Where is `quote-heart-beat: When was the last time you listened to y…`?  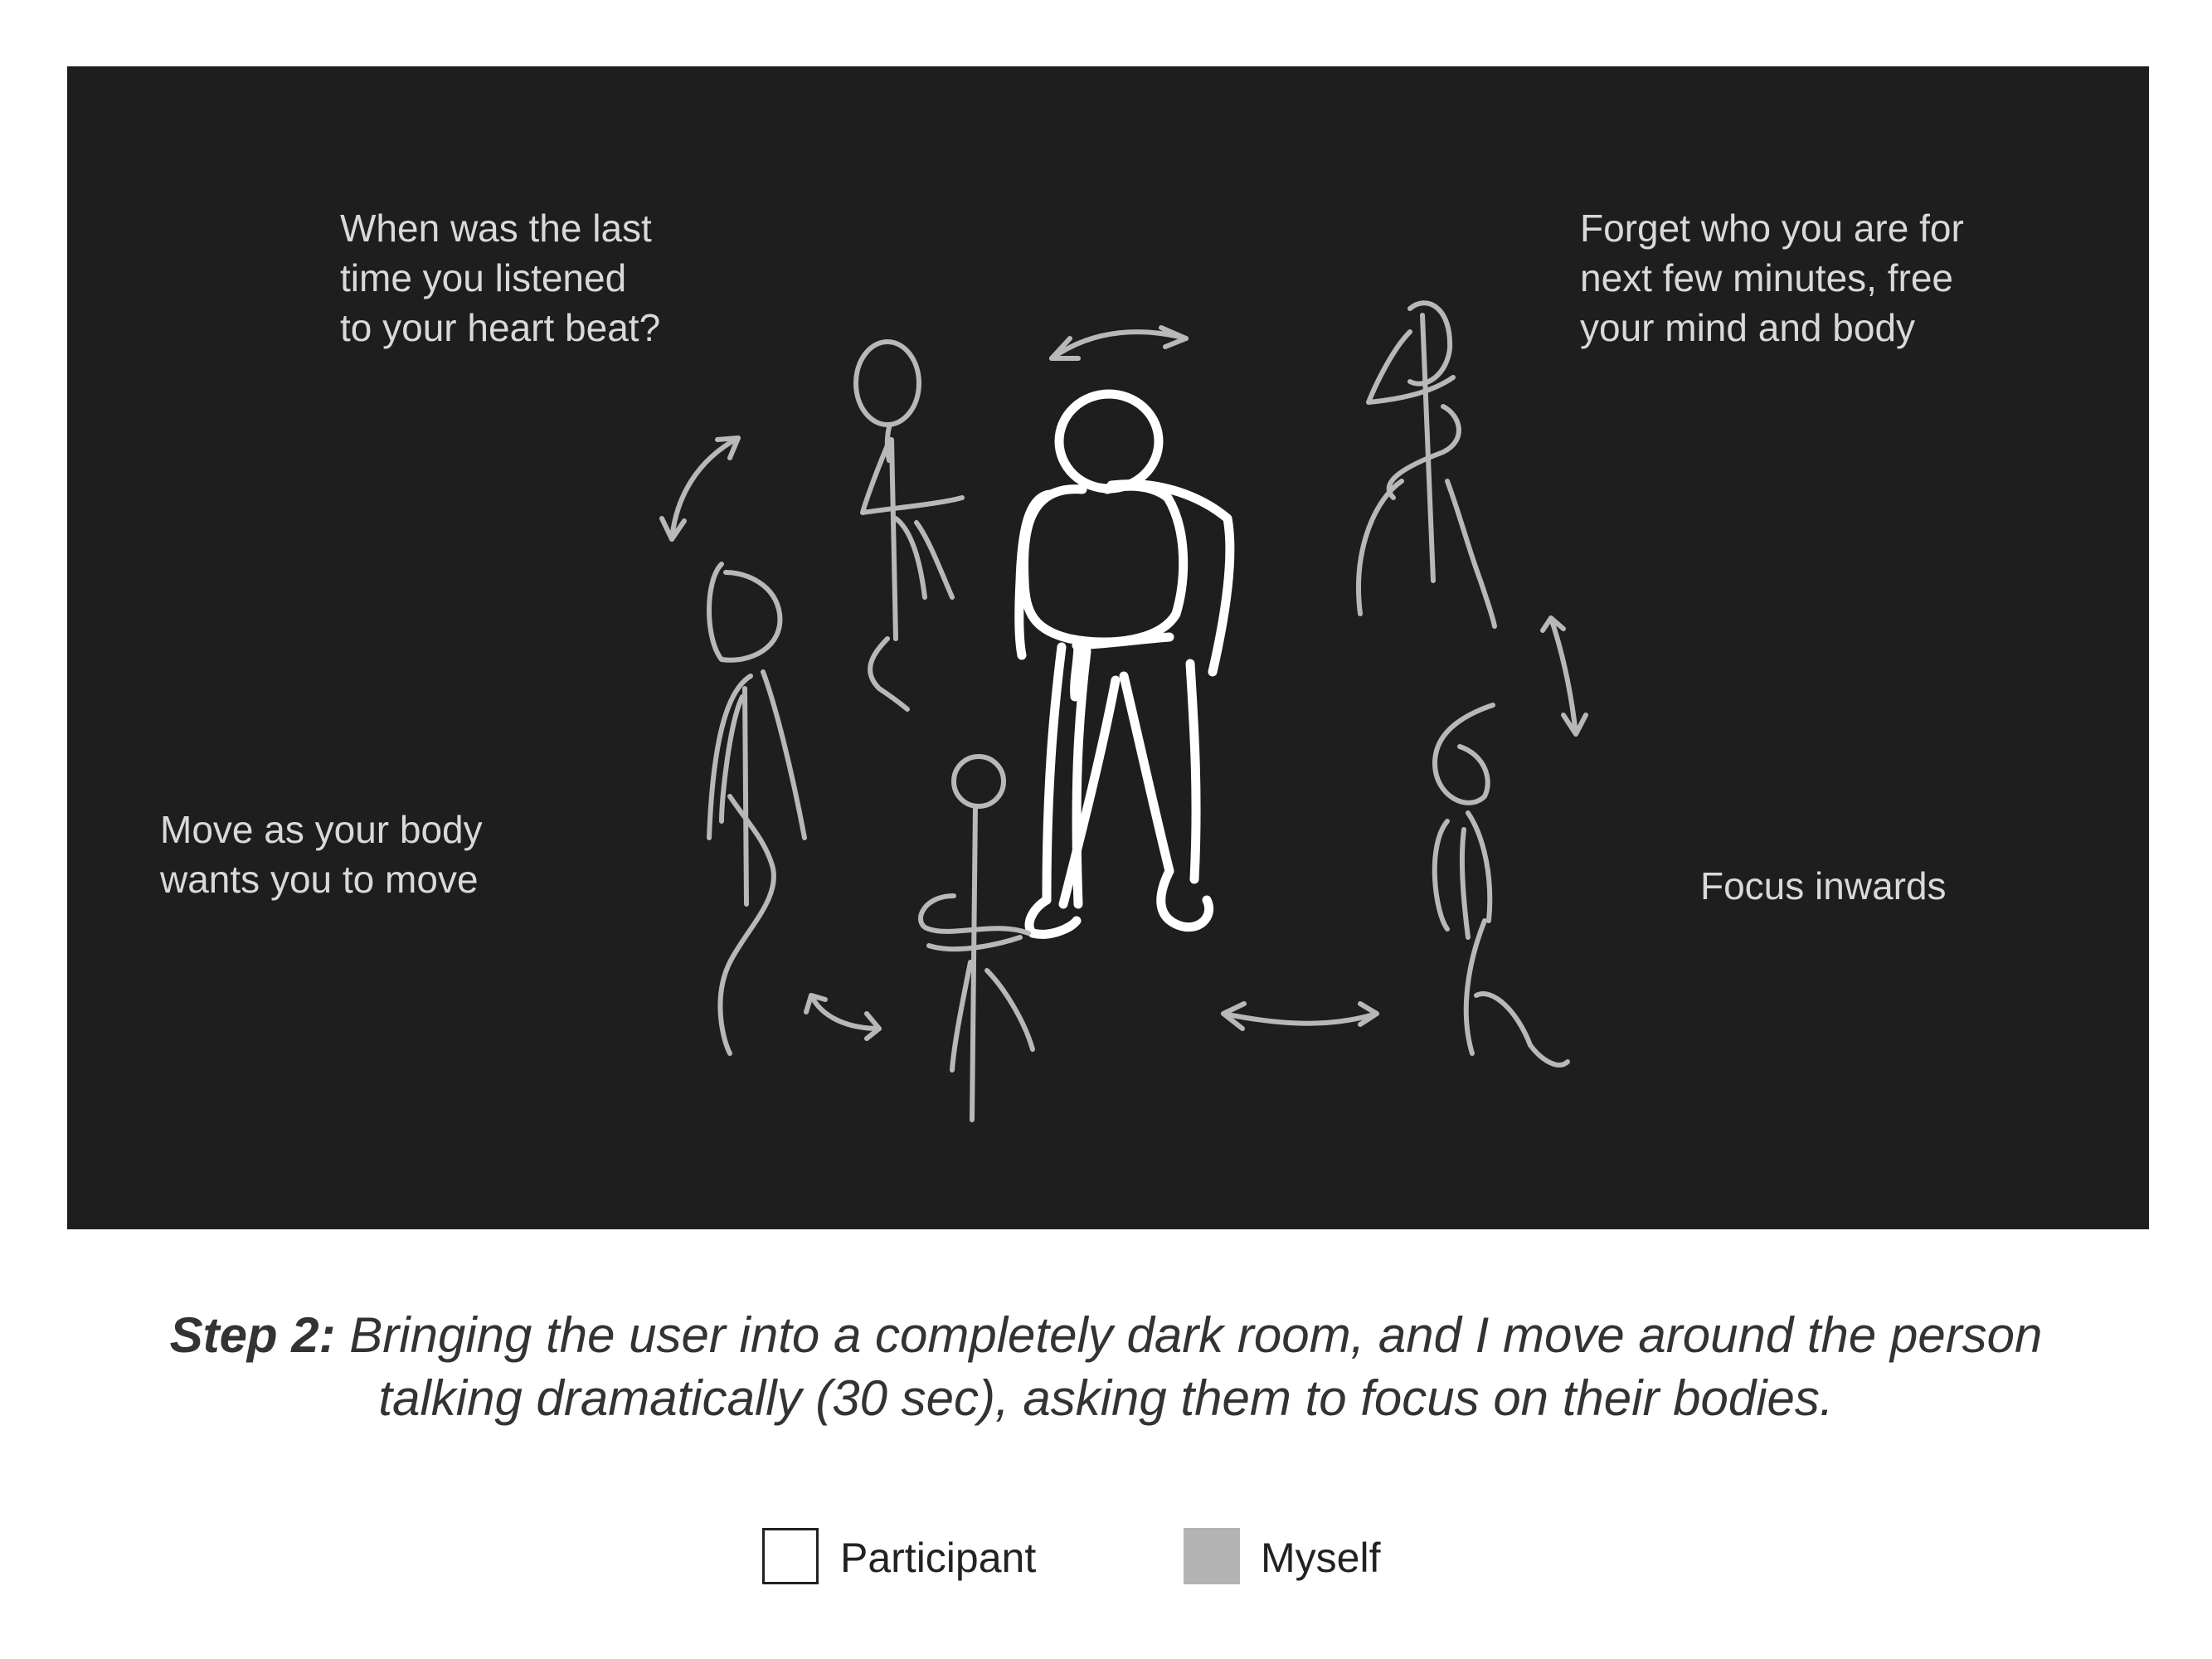 quote-heart-beat: When was the last time you listened to y… is located at coordinates (500, 278).